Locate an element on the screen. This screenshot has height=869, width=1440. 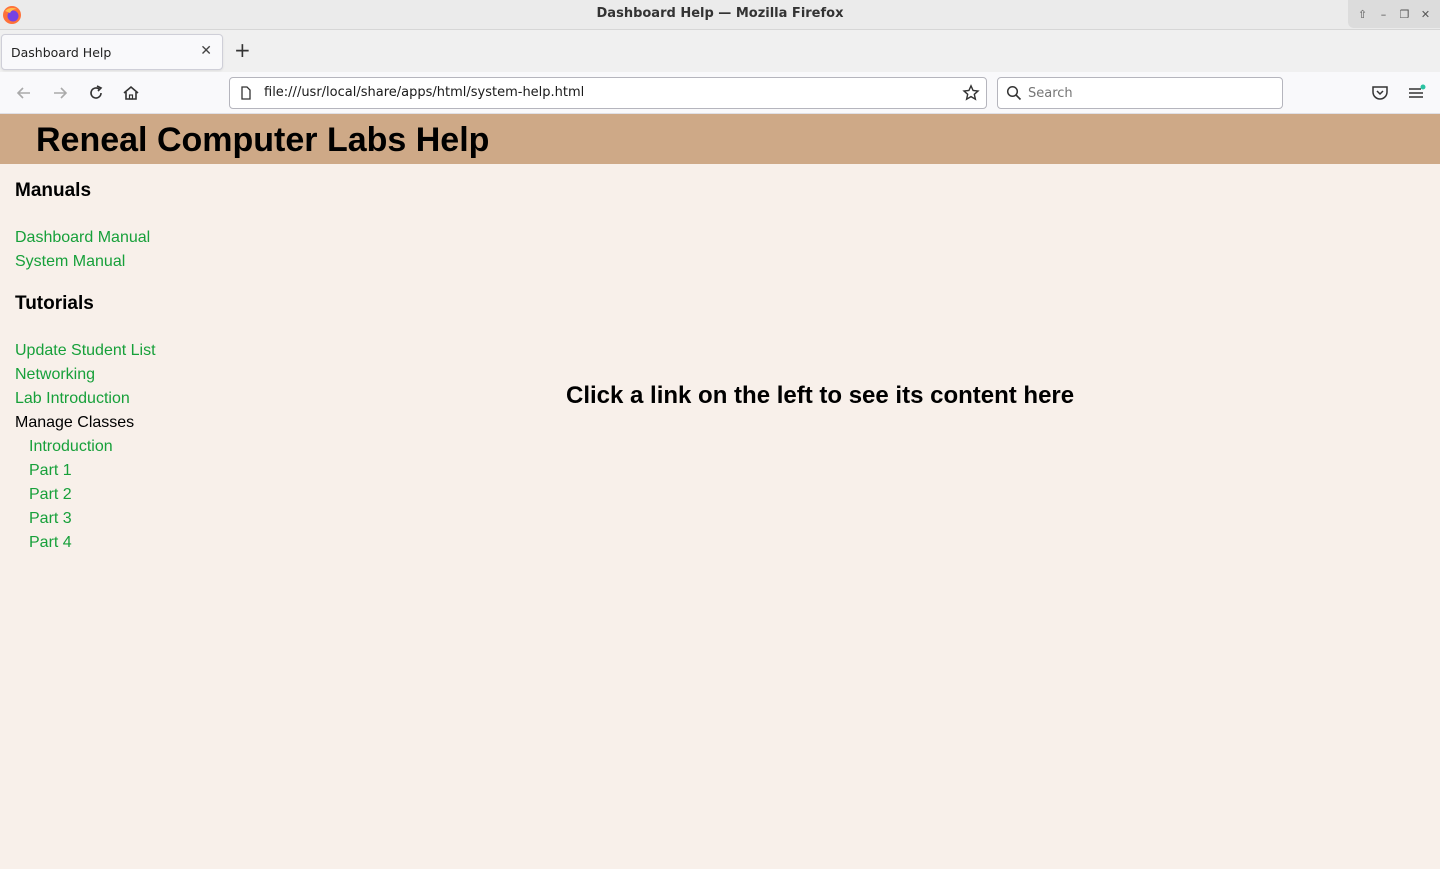
restore-icon: ❐ is located at coordinates (1405, 14).